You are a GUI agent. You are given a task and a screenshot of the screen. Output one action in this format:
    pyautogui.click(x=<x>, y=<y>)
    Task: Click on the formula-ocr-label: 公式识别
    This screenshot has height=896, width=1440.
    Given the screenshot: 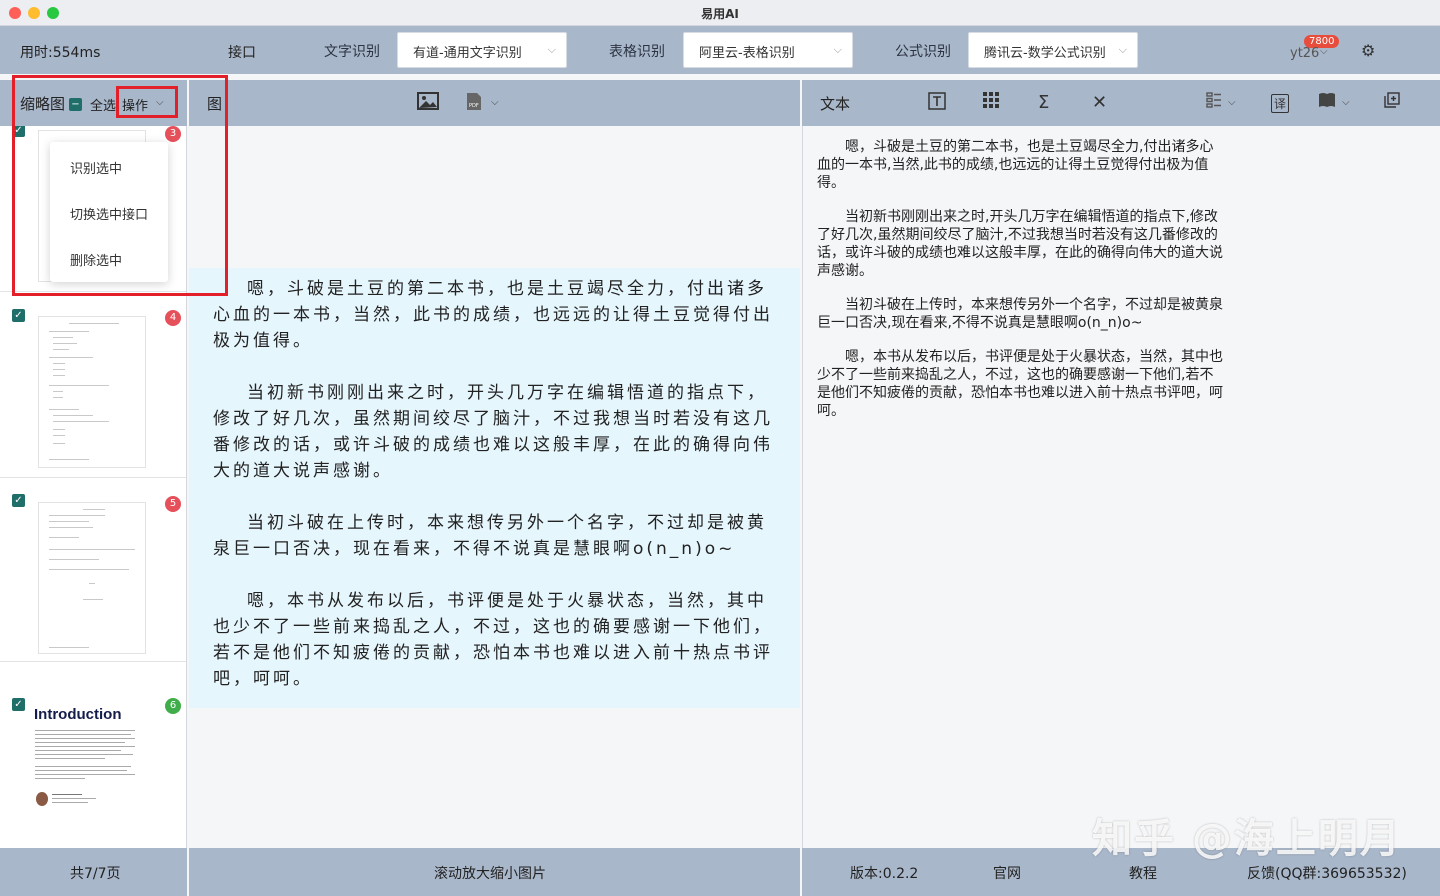 What is the action you would take?
    pyautogui.click(x=923, y=52)
    